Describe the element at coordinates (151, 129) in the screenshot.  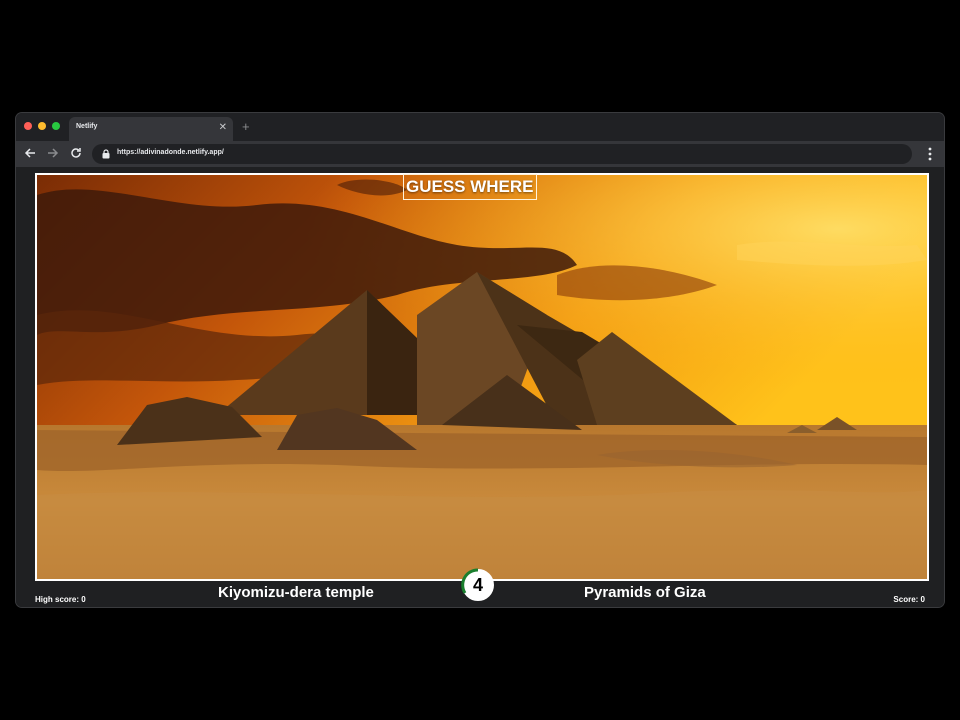
I see `browser-tab: Netlify ✕` at that location.